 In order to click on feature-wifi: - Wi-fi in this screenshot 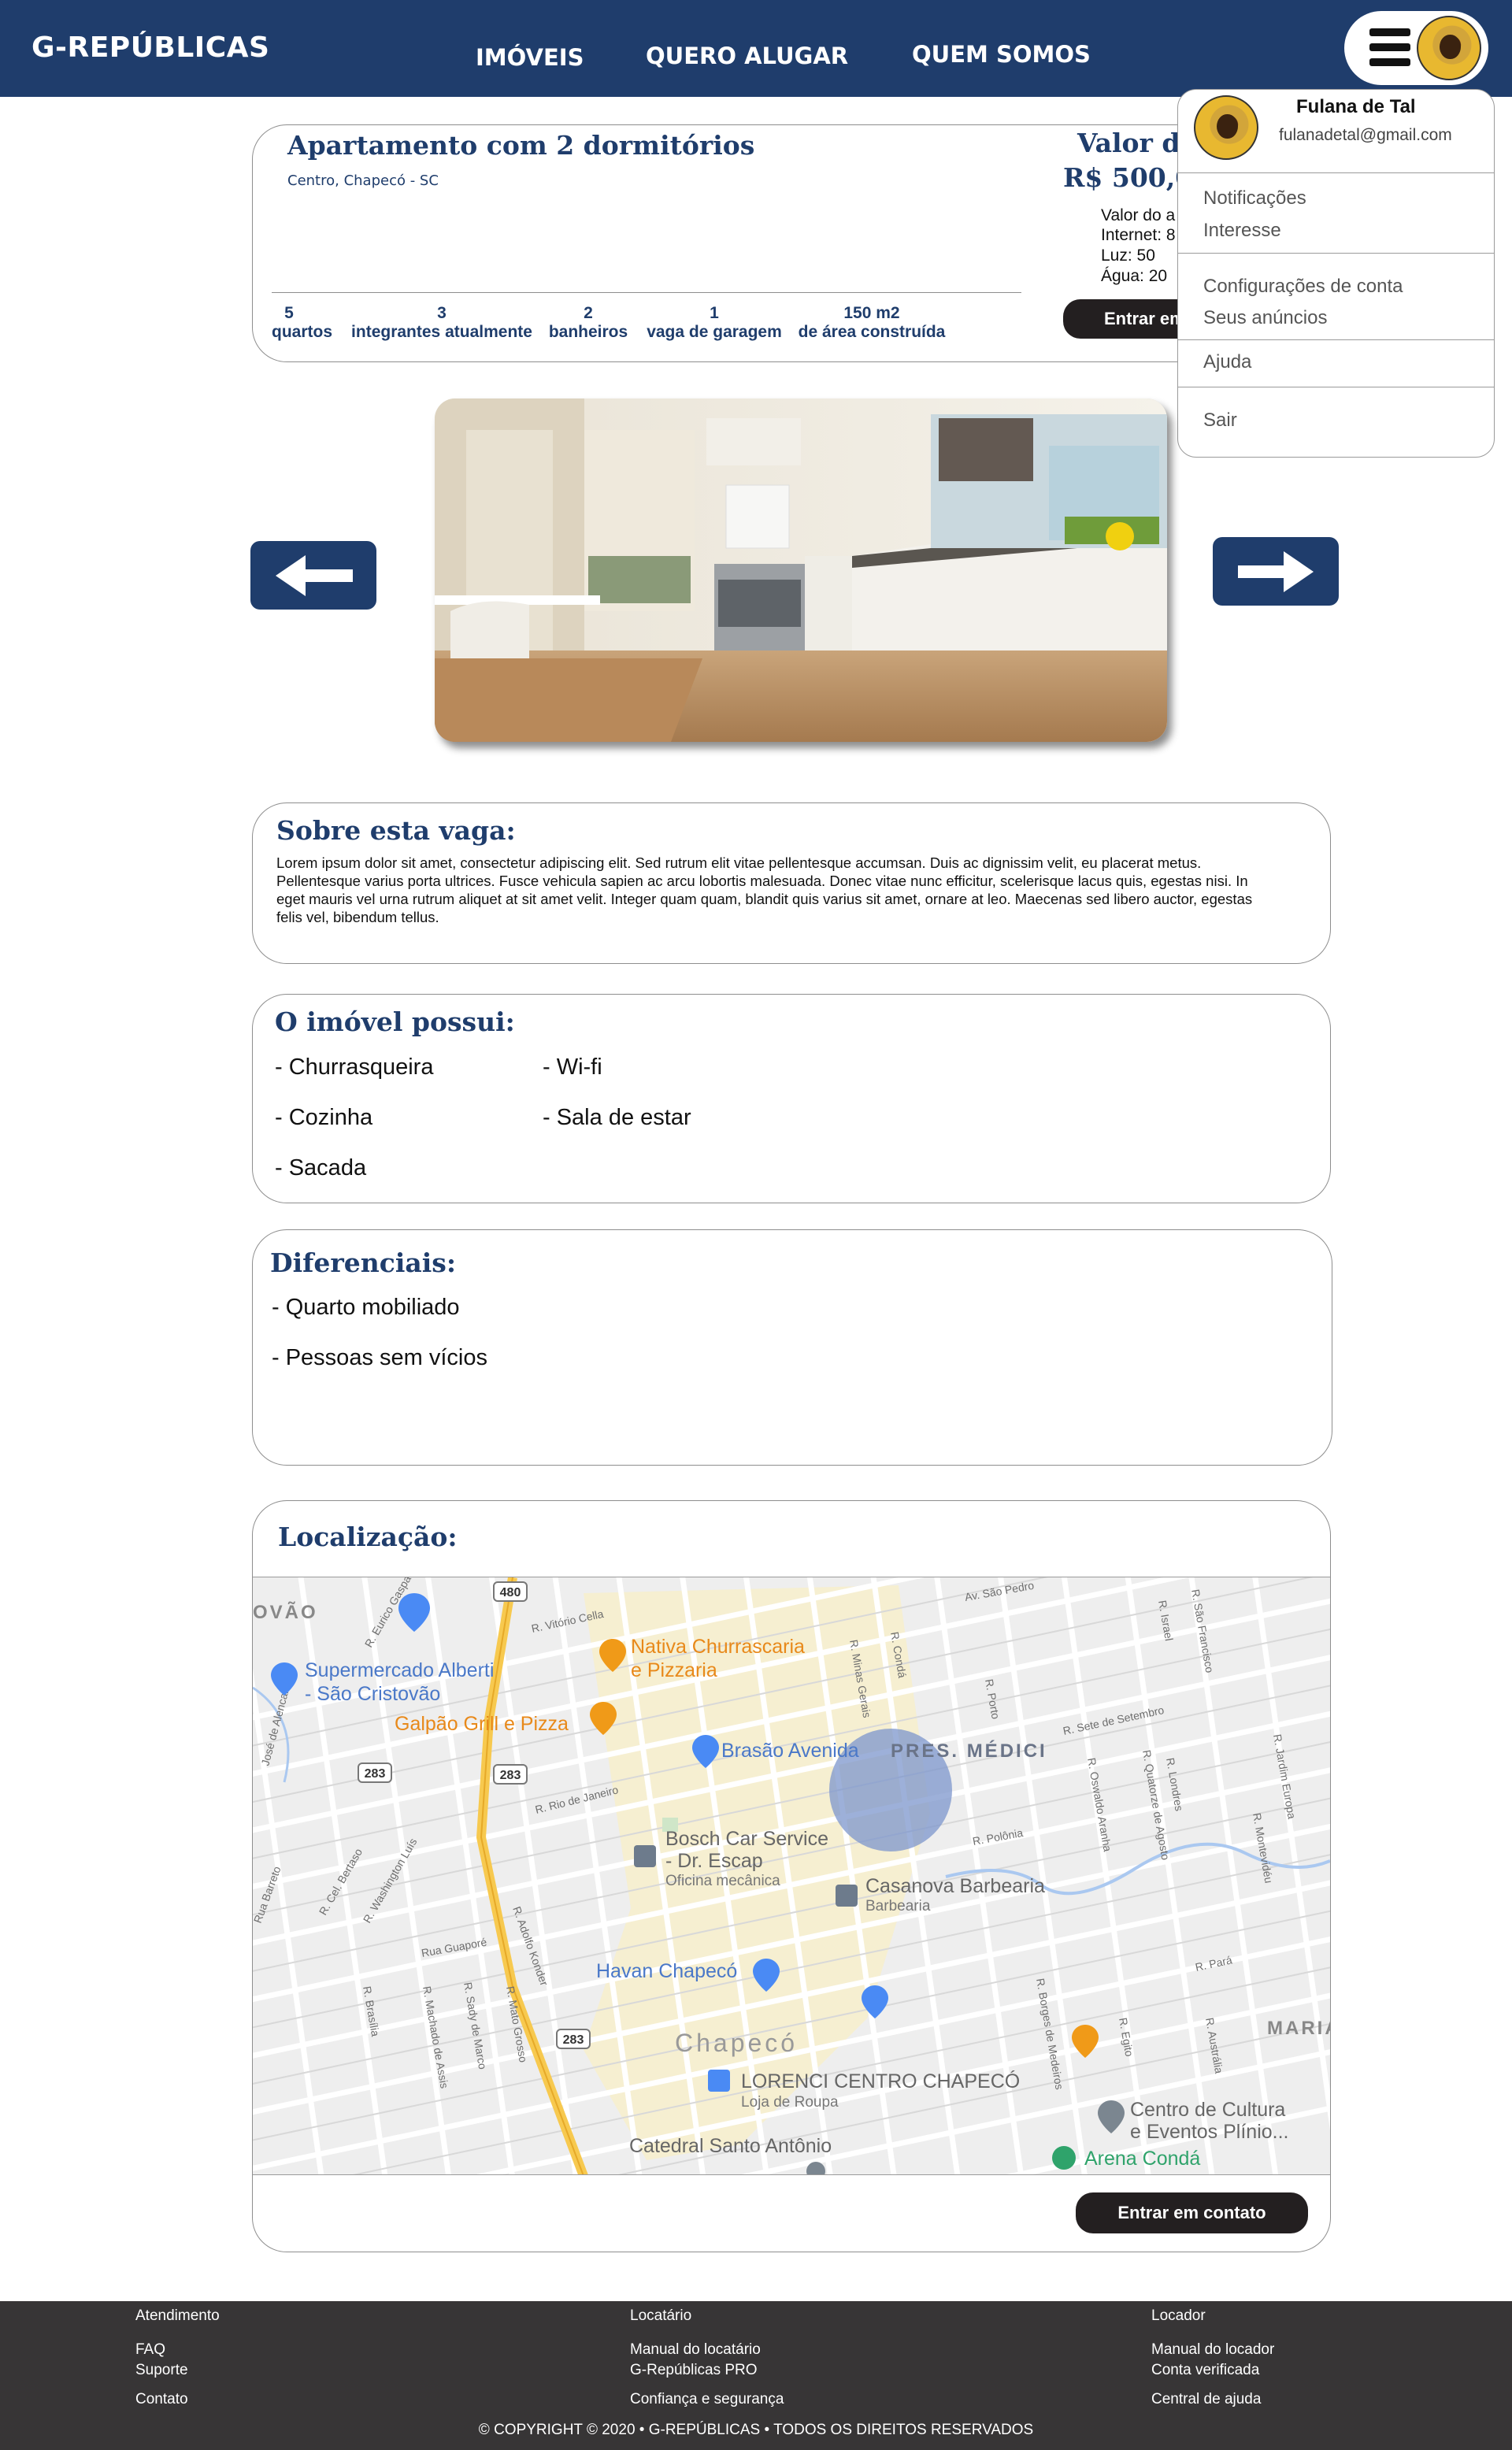, I will do `click(572, 1067)`.